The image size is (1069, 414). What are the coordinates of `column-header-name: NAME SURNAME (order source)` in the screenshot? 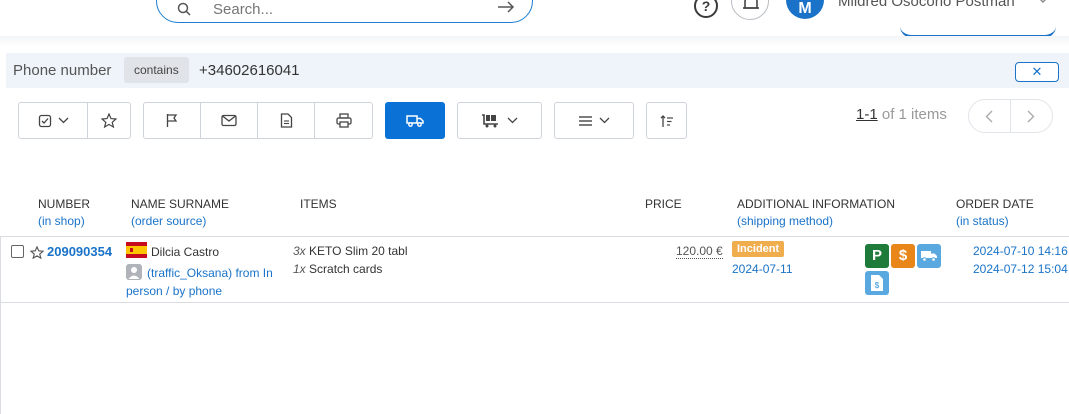 It's located at (180, 213).